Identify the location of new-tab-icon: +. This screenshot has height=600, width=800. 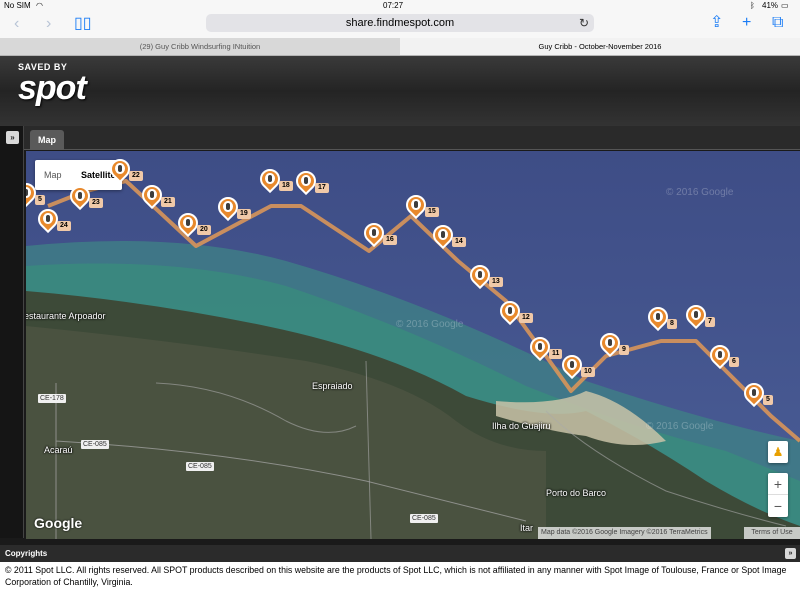
(746, 23).